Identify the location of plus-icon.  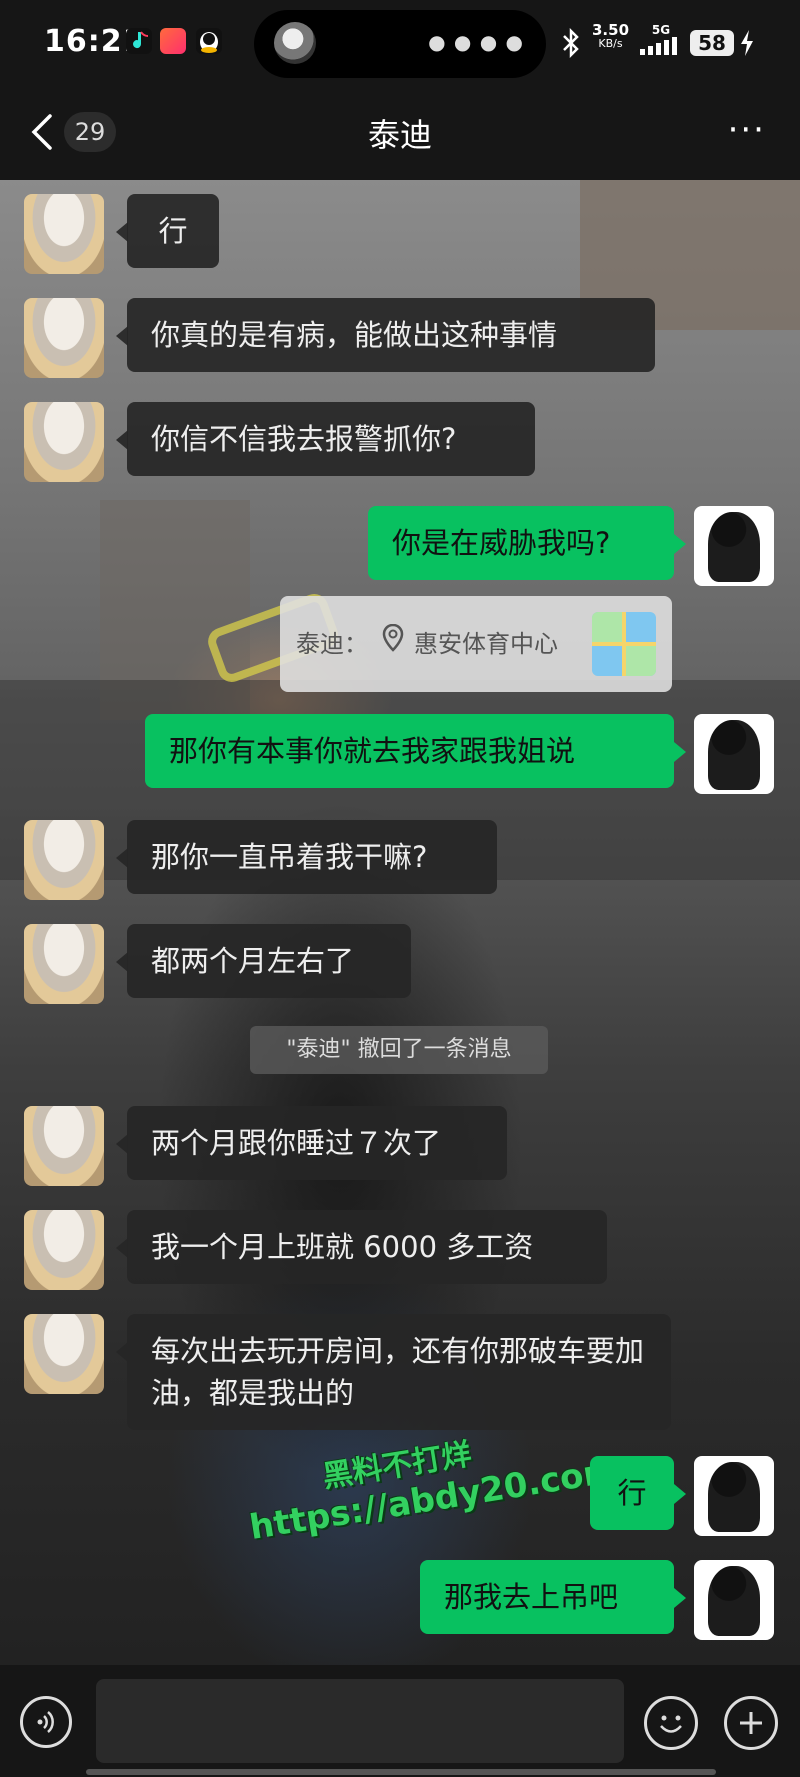
(751, 1723).